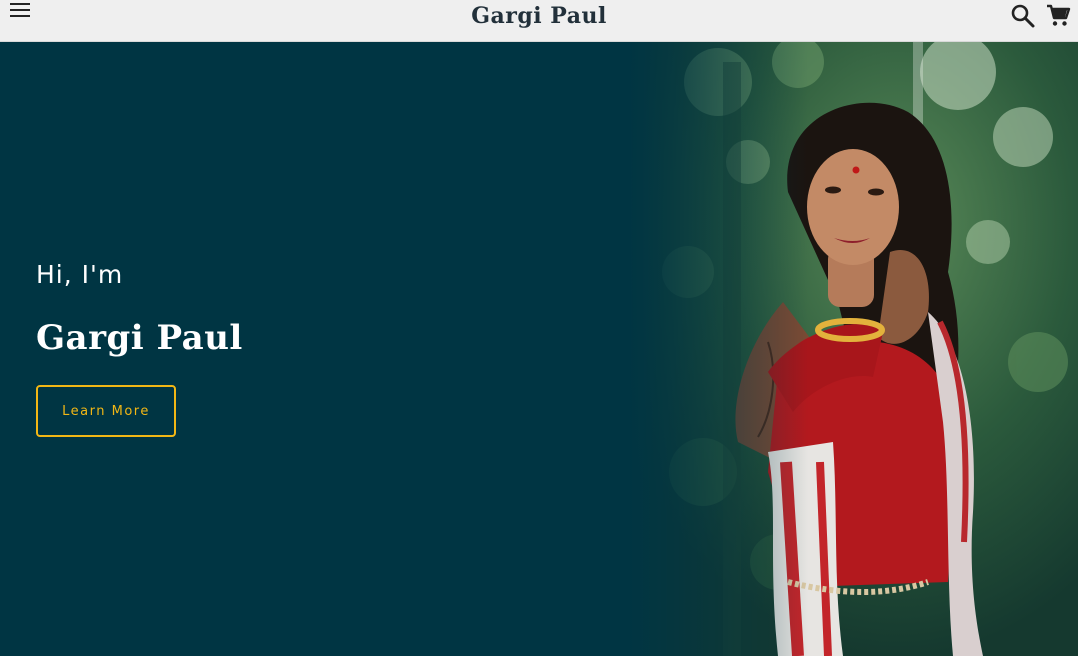 The height and width of the screenshot is (656, 1078). What do you see at coordinates (1058, 16) in the screenshot?
I see `shopping-cart-icon` at bounding box center [1058, 16].